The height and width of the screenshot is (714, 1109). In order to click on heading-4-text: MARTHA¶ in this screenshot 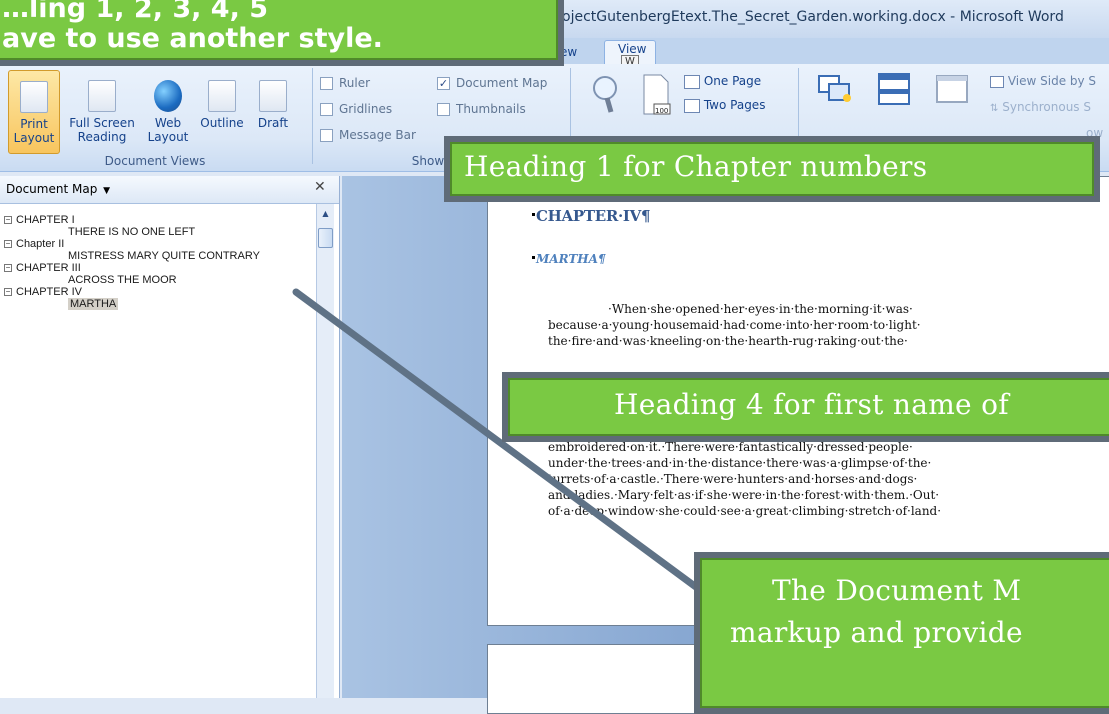, I will do `click(571, 259)`.